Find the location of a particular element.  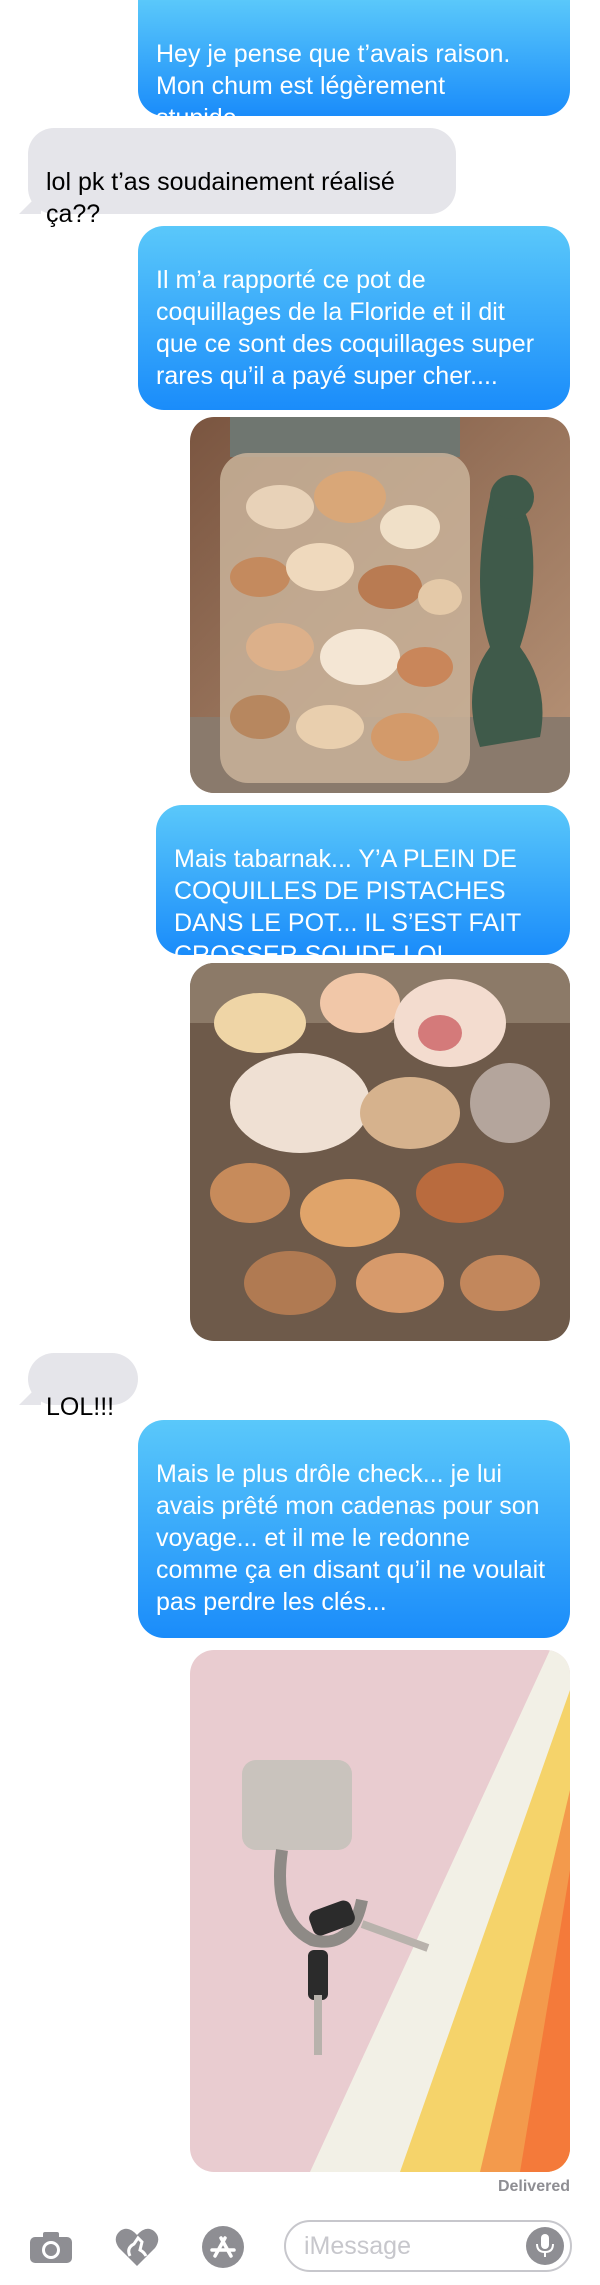

app-store-icon is located at coordinates (223, 2247).